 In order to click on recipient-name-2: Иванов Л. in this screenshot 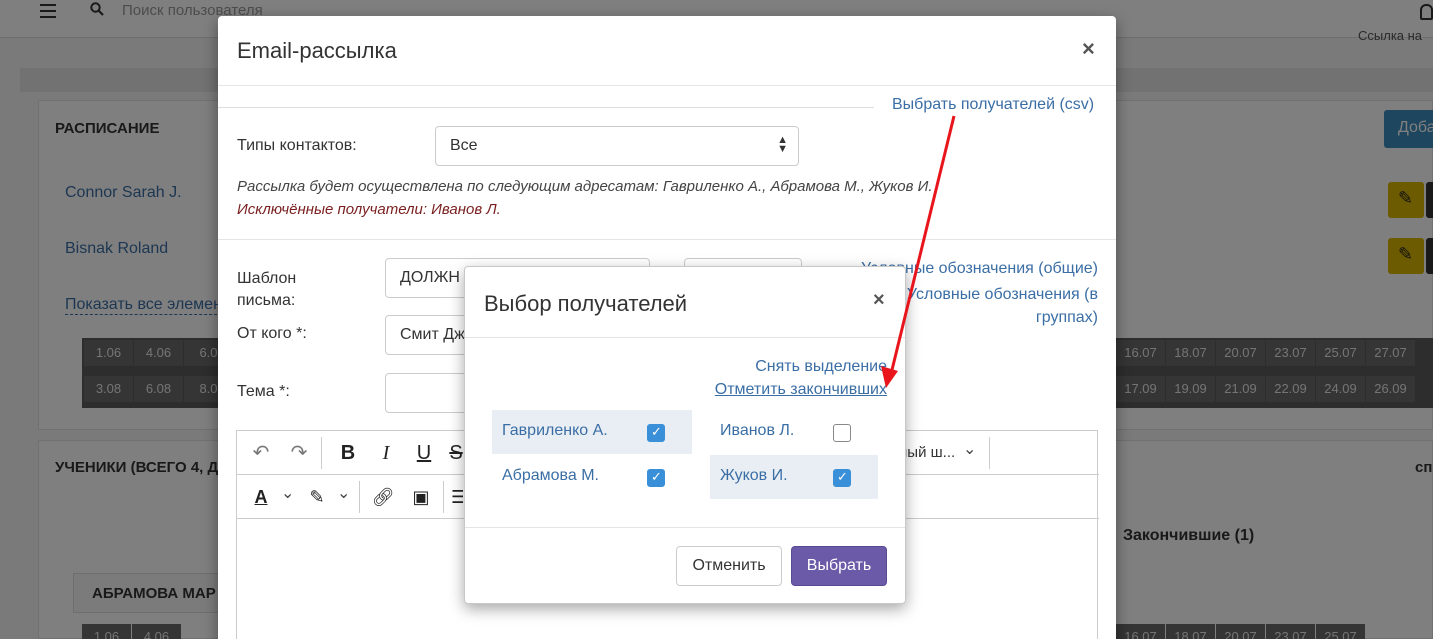, I will do `click(757, 430)`.